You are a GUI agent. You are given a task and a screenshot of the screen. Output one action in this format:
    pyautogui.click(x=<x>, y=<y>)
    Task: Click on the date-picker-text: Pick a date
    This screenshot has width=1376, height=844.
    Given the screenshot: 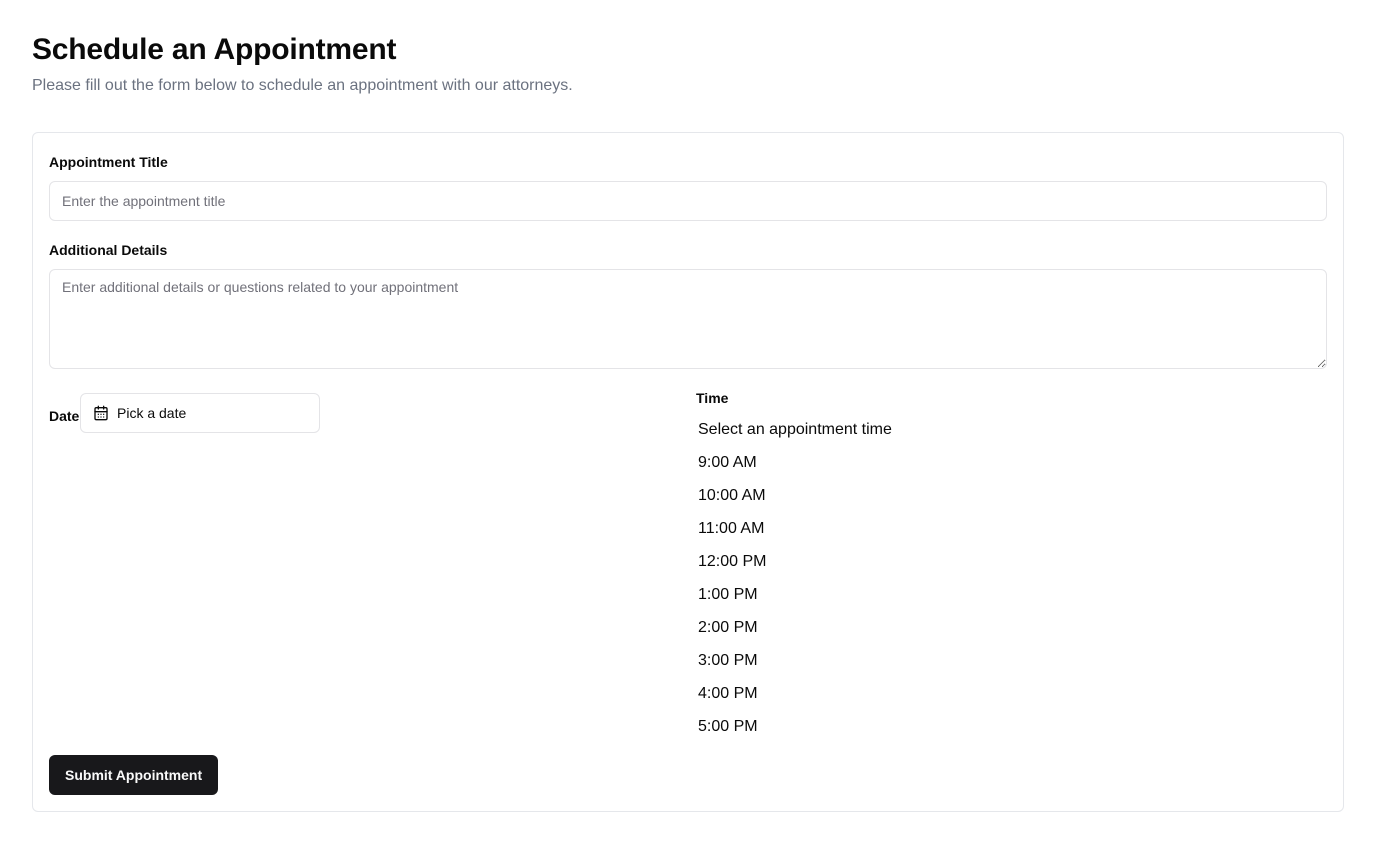 What is the action you would take?
    pyautogui.click(x=152, y=413)
    